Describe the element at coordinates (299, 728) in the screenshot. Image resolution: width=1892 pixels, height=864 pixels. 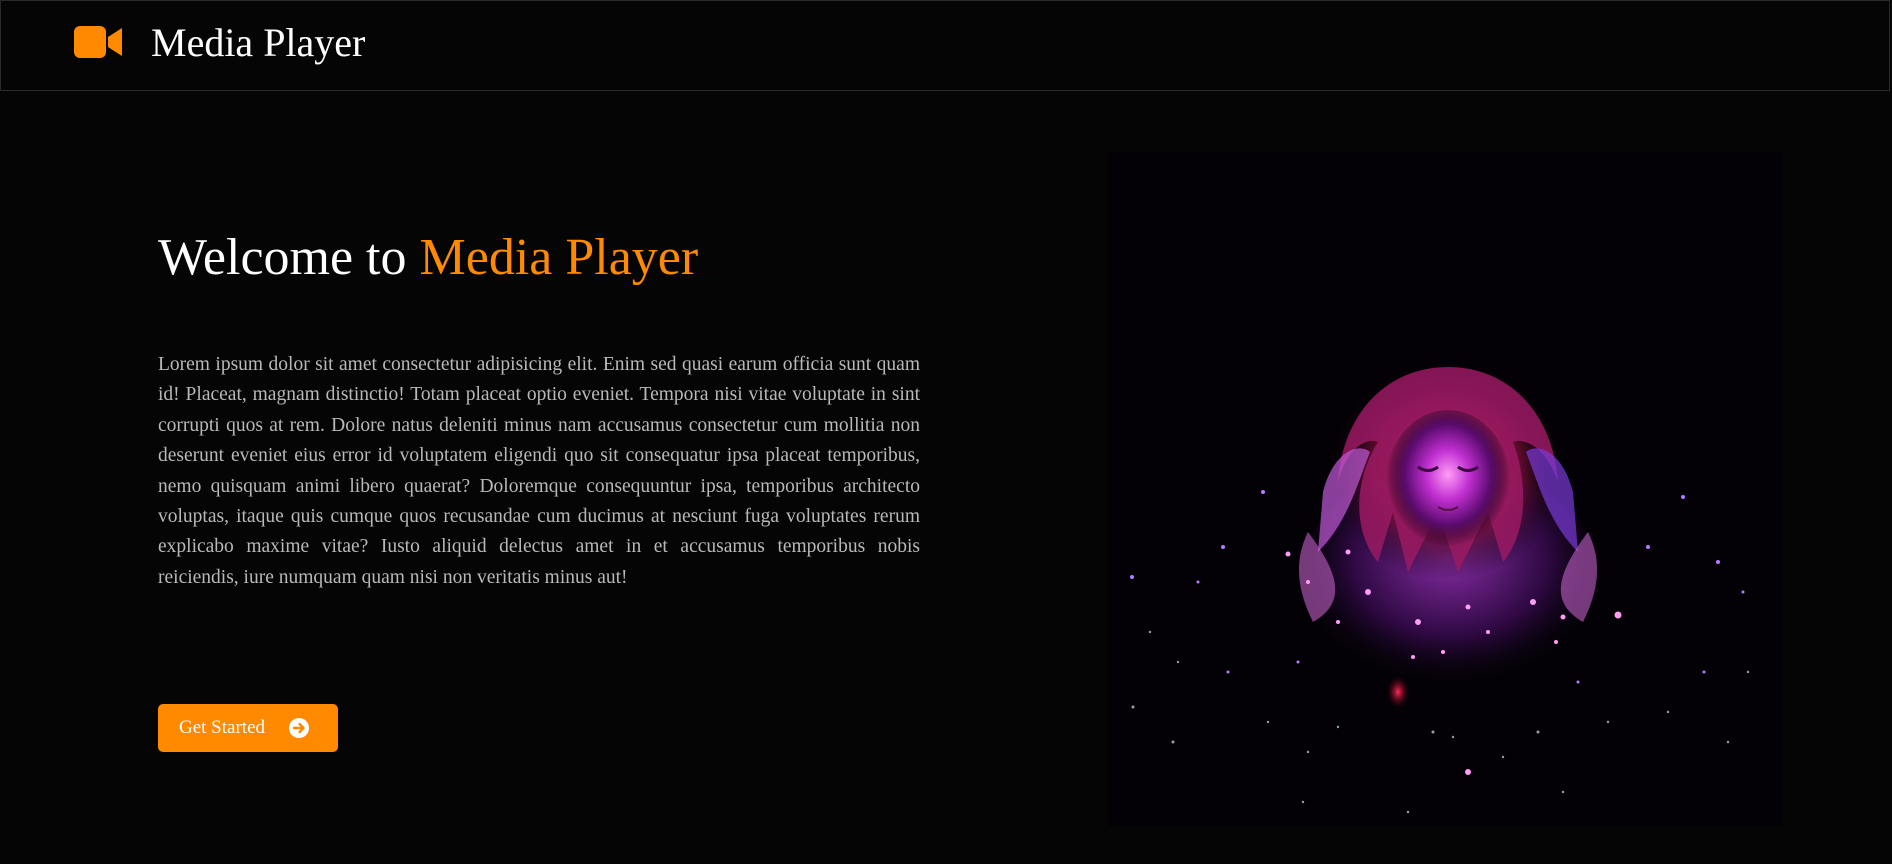
I see `arrow-circle-right-icon` at that location.